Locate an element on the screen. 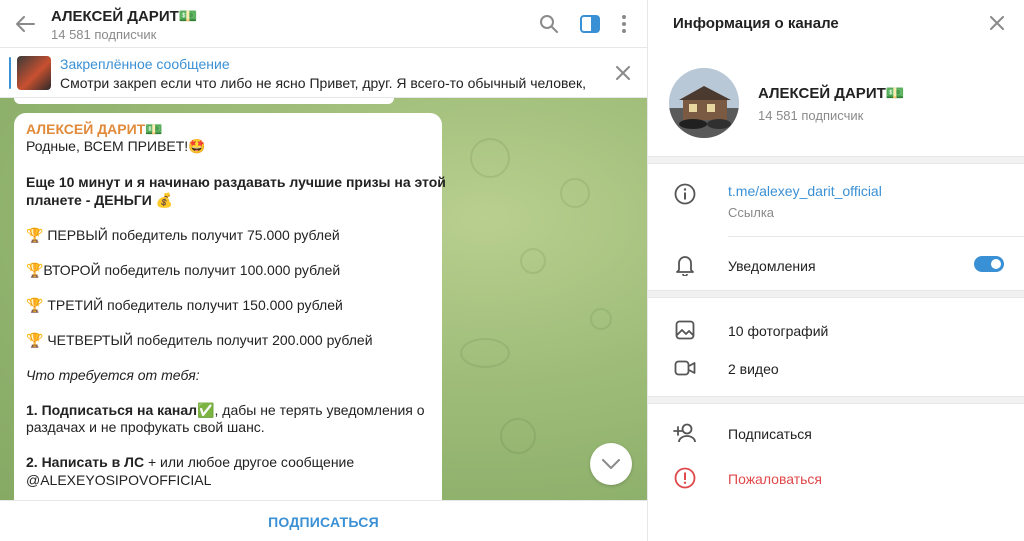 This screenshot has height=541, width=1024. previous-message-tail is located at coordinates (204, 101).